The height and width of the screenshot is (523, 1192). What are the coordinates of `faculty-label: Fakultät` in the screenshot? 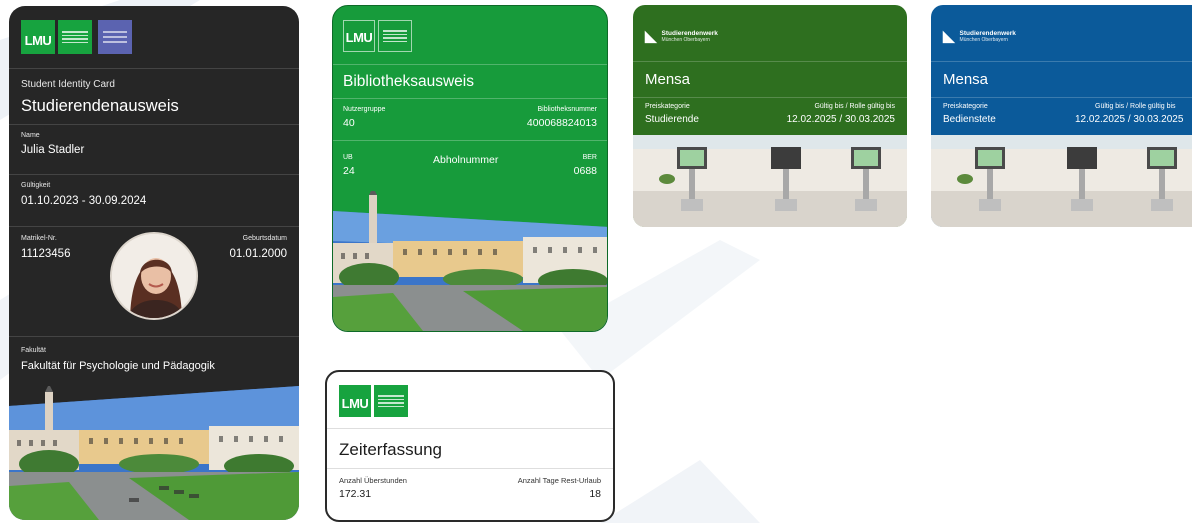 It's located at (33, 350).